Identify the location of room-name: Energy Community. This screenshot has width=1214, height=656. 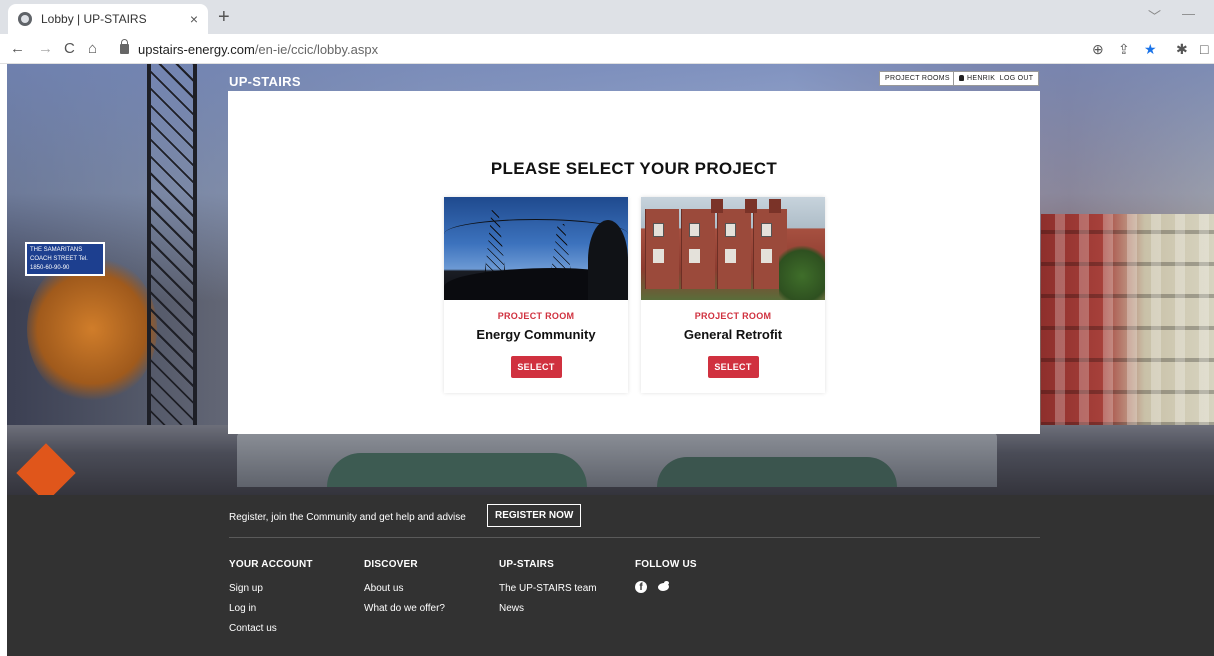
(536, 334).